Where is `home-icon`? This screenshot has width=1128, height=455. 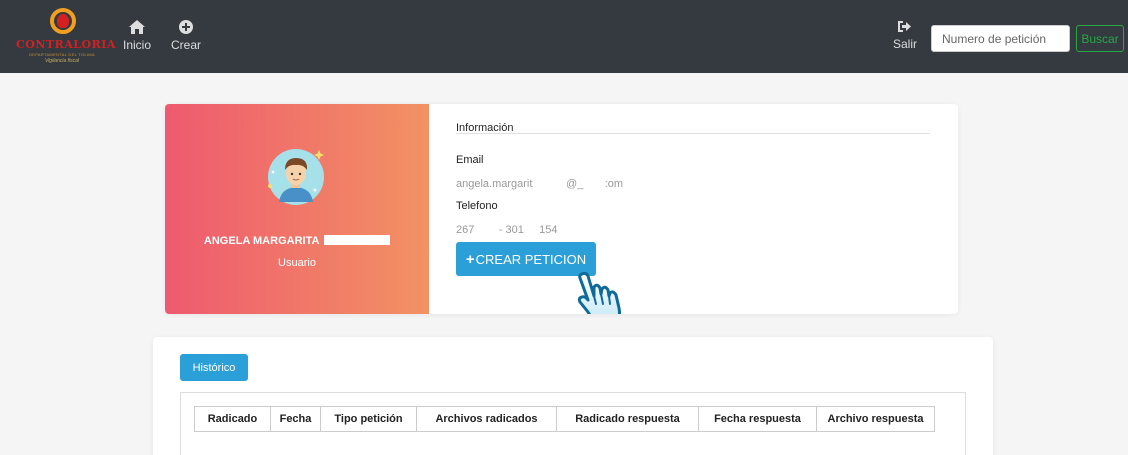 home-icon is located at coordinates (137, 27).